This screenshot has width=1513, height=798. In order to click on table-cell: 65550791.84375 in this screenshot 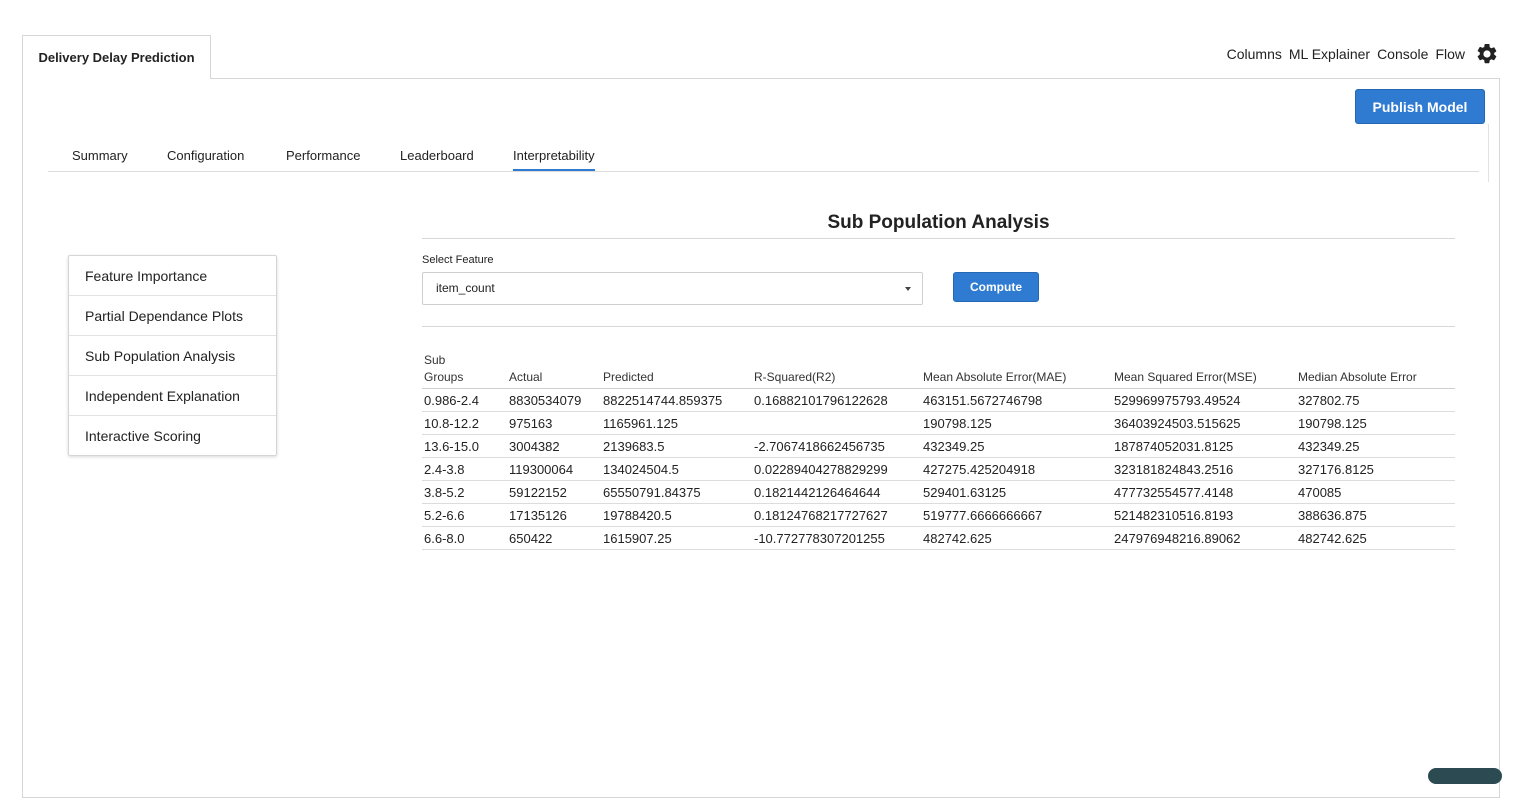, I will do `click(676, 492)`.